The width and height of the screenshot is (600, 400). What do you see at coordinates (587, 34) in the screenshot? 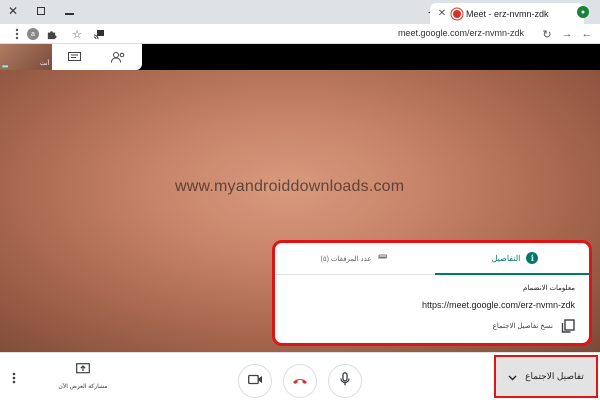
I see `back-arrow-icon: ←` at bounding box center [587, 34].